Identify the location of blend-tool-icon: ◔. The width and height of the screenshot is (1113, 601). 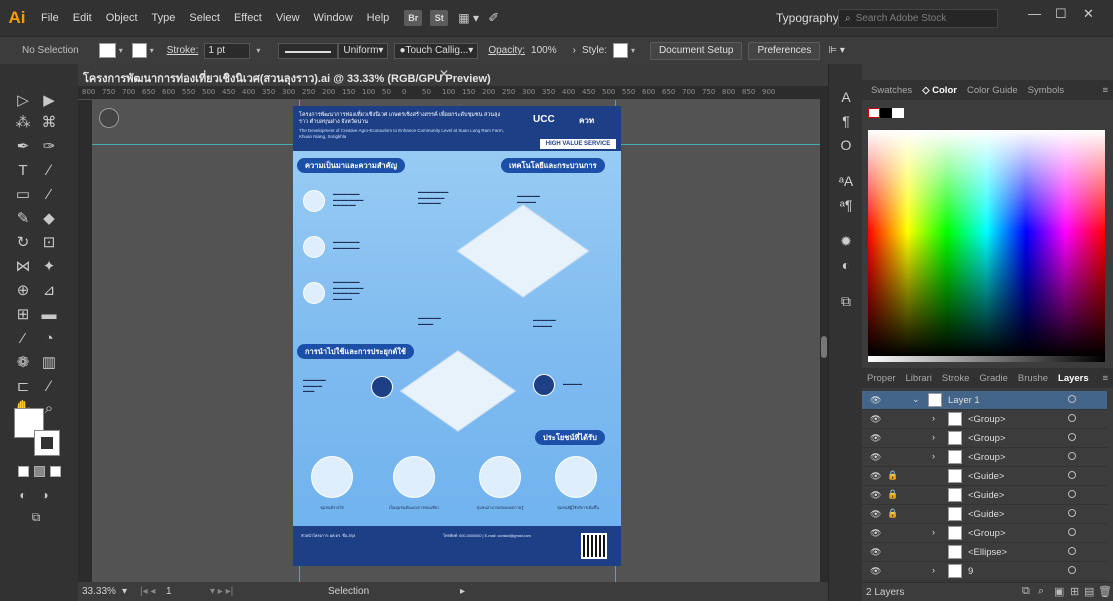
(49, 339).